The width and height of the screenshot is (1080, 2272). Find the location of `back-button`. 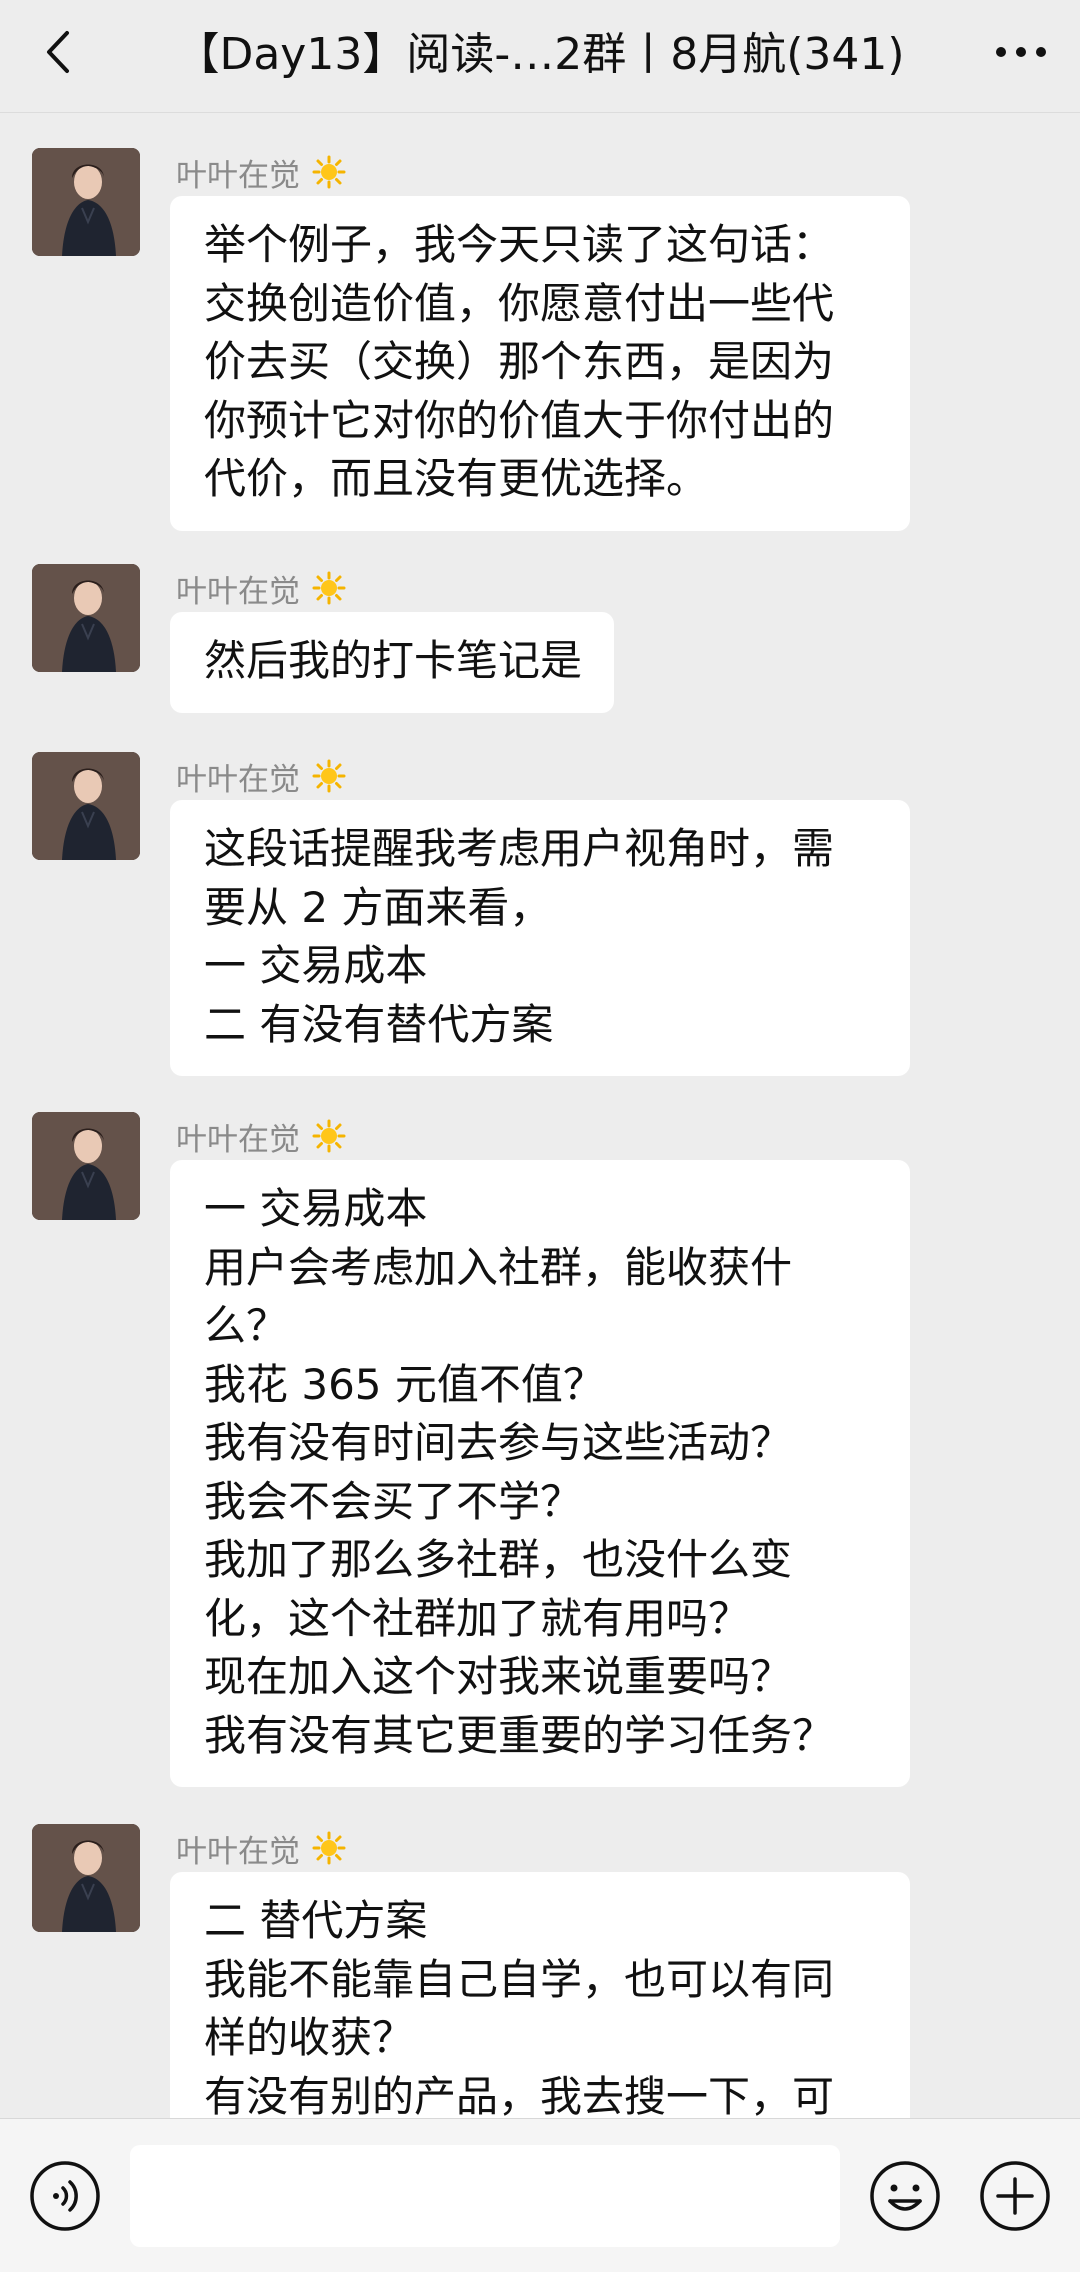

back-button is located at coordinates (58, 52).